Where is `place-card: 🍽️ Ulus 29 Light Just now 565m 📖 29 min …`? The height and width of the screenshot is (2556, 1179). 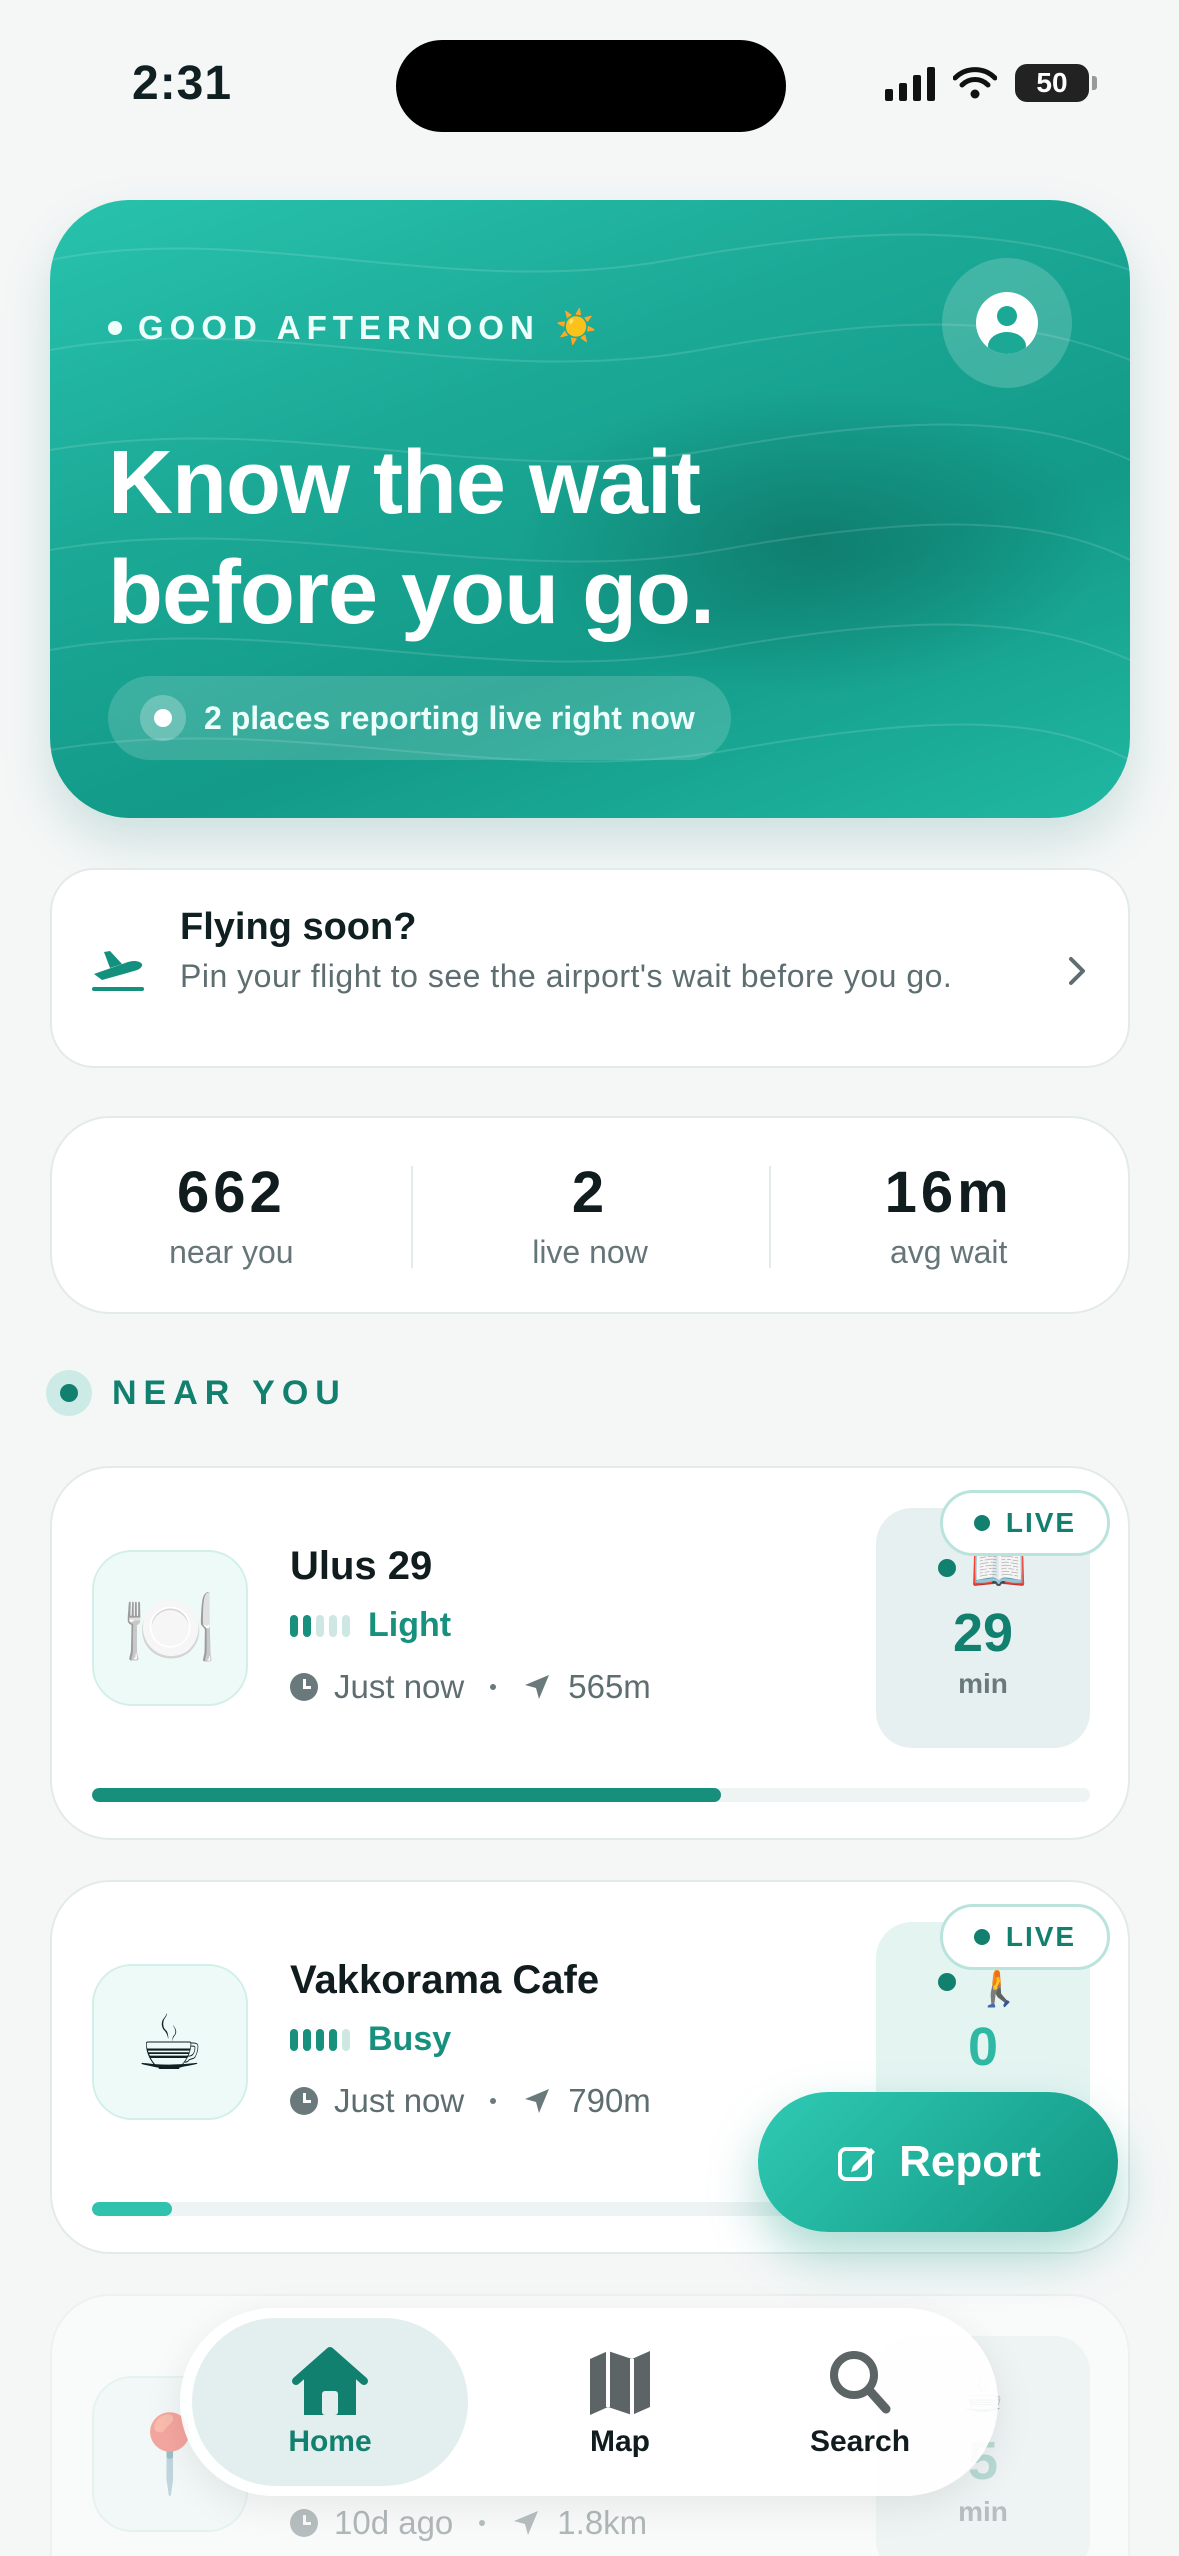 place-card: 🍽️ Ulus 29 Light Just now 565m 📖 29 min … is located at coordinates (590, 1653).